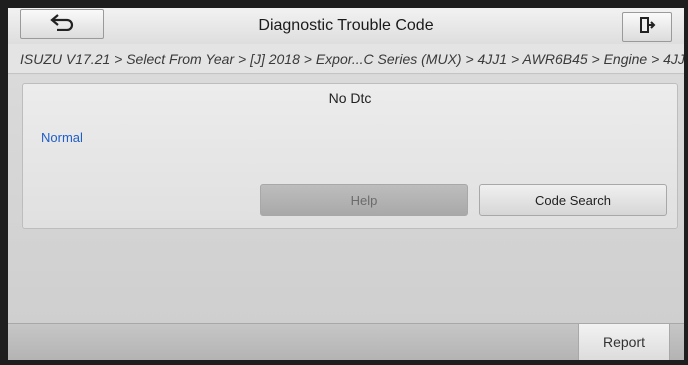 The width and height of the screenshot is (688, 365). I want to click on code-search-button: Code Search, so click(573, 200).